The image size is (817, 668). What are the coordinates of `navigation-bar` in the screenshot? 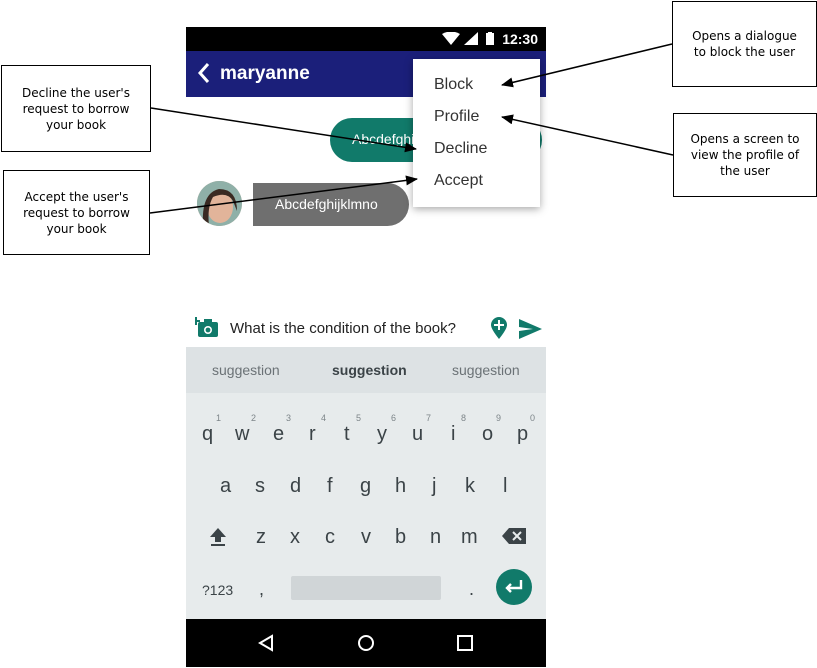 It's located at (366, 643).